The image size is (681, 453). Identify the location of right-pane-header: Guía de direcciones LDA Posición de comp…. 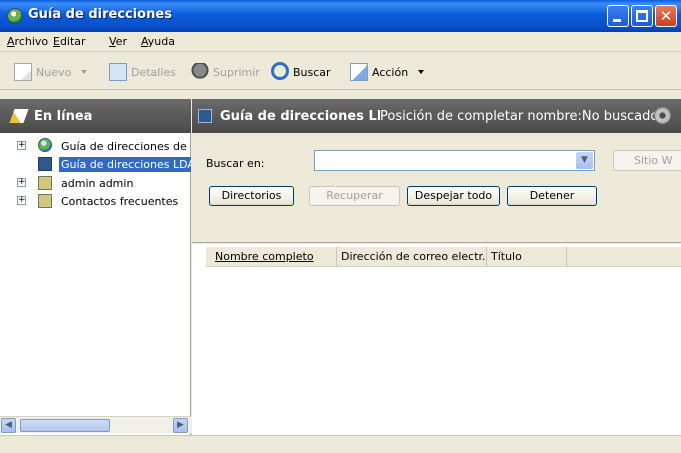
(436, 116).